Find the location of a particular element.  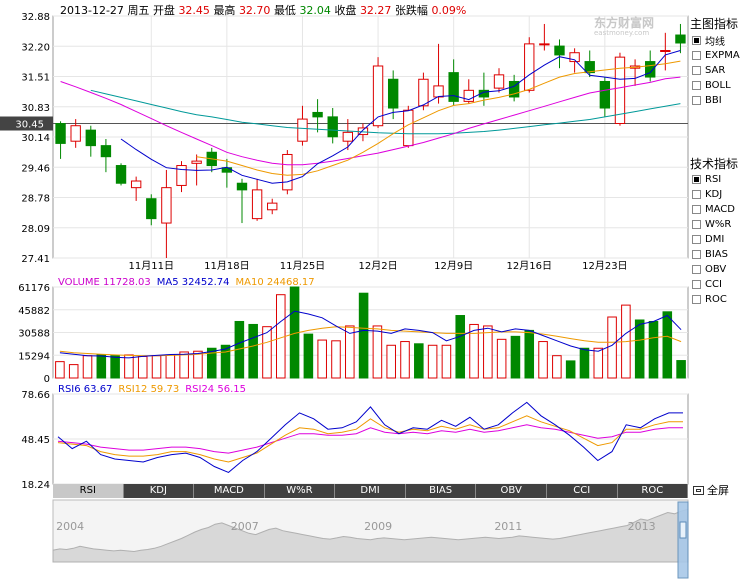

open-label: 开盘 is located at coordinates (163, 10).